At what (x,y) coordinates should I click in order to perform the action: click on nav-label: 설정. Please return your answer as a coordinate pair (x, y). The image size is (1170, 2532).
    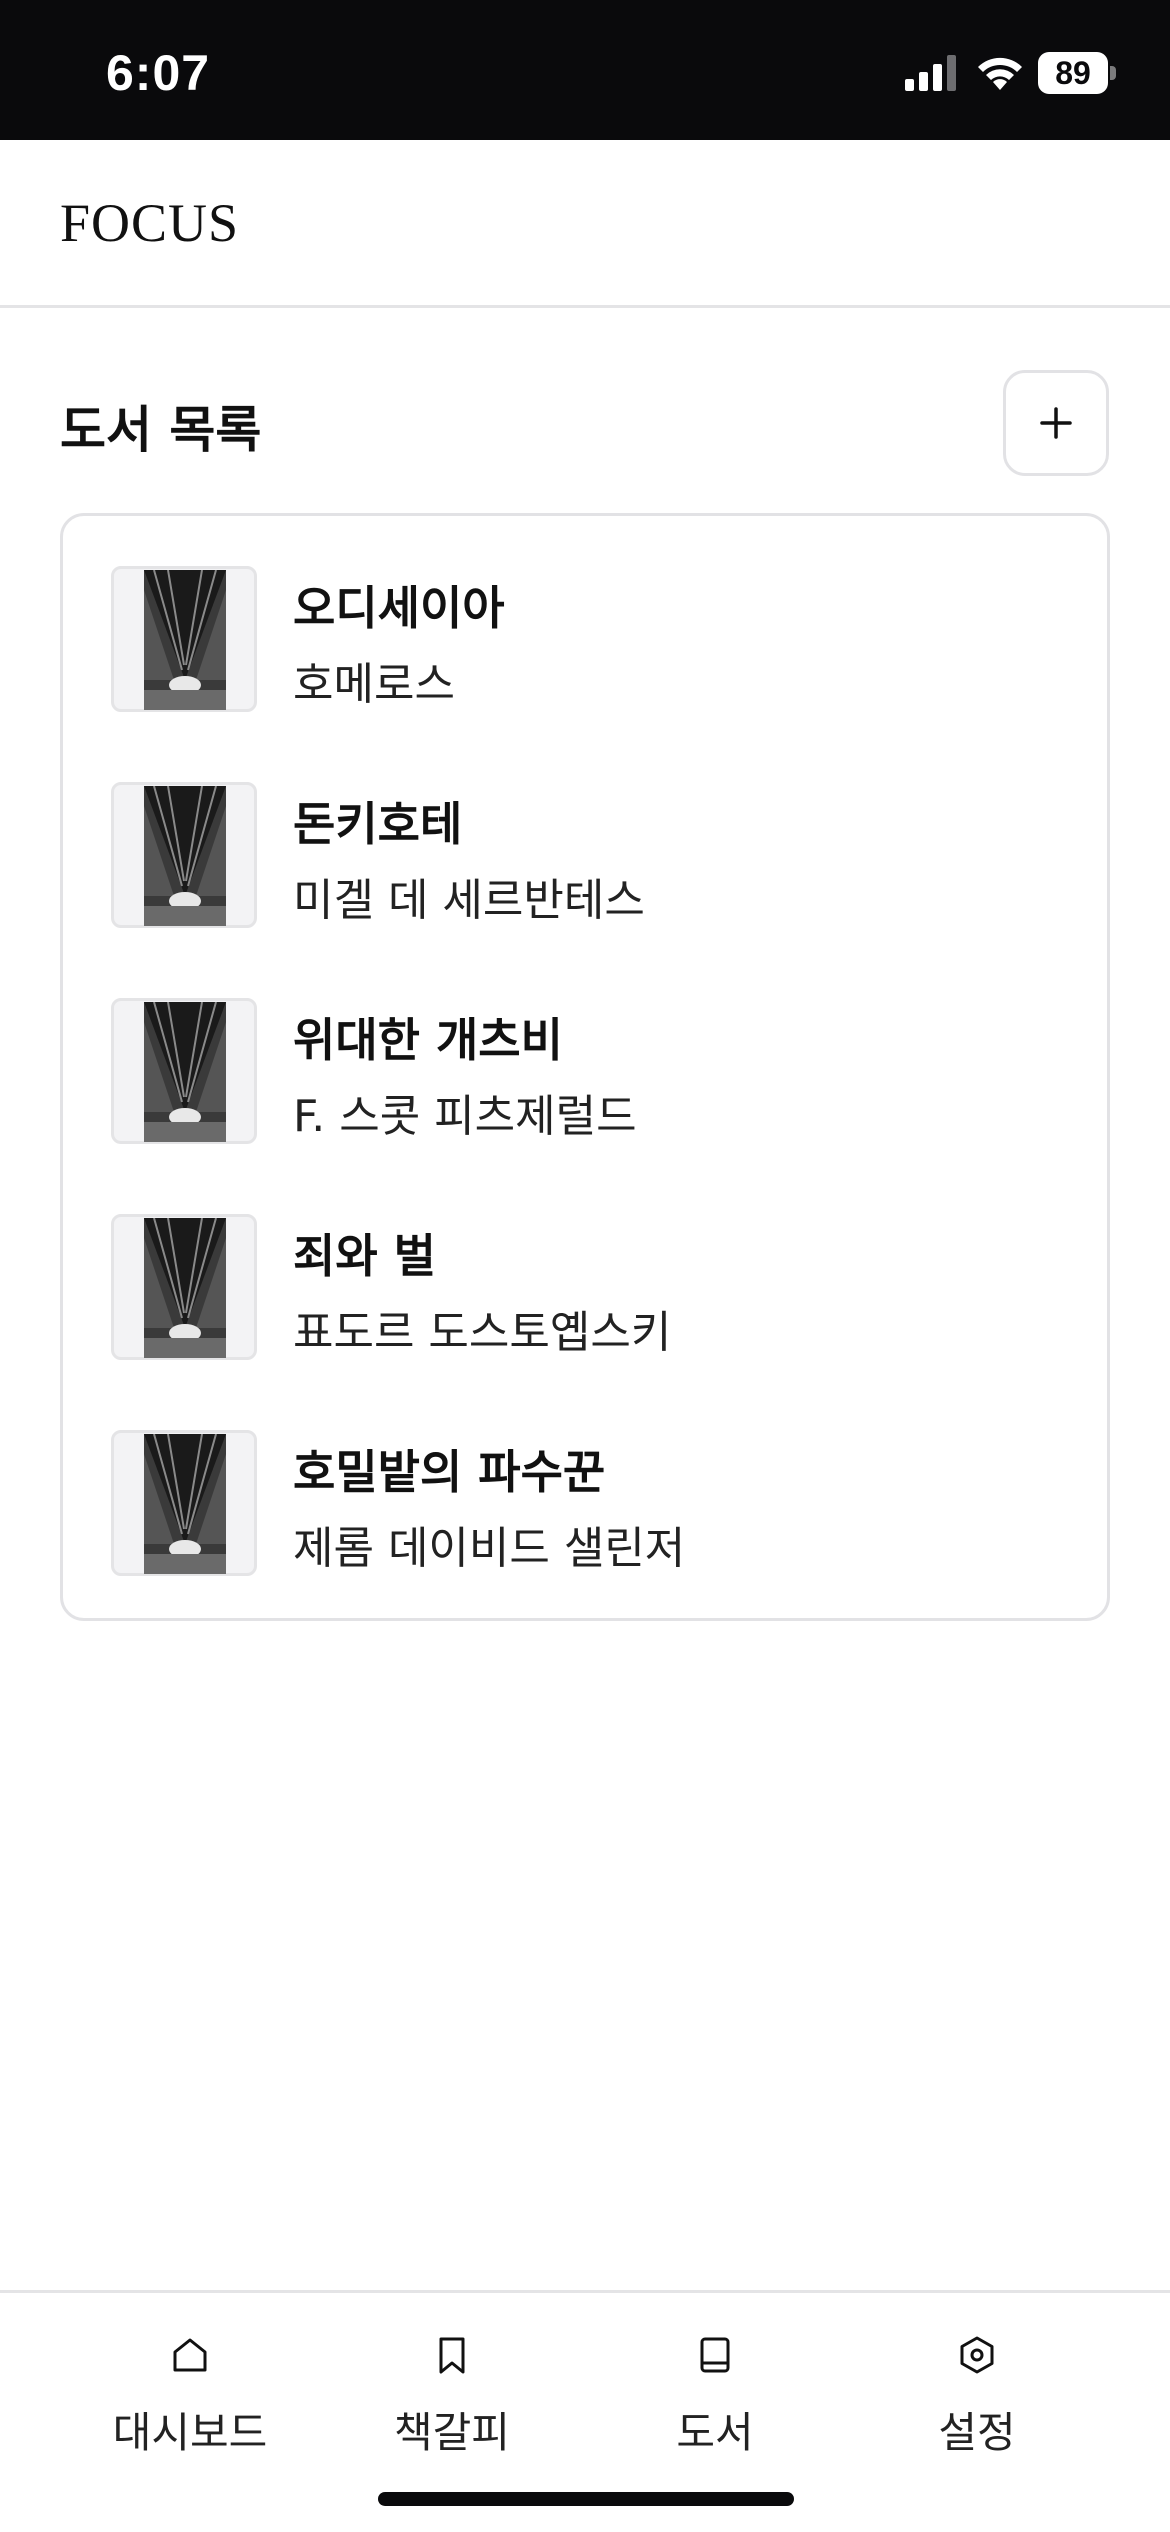
    Looking at the image, I should click on (977, 2432).